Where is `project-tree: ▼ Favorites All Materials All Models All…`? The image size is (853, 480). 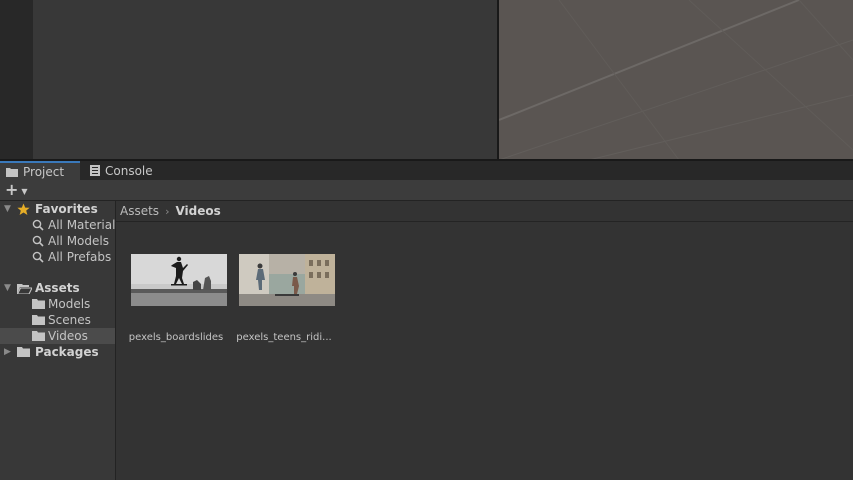 project-tree: ▼ Favorites All Materials All Models All… is located at coordinates (57, 340).